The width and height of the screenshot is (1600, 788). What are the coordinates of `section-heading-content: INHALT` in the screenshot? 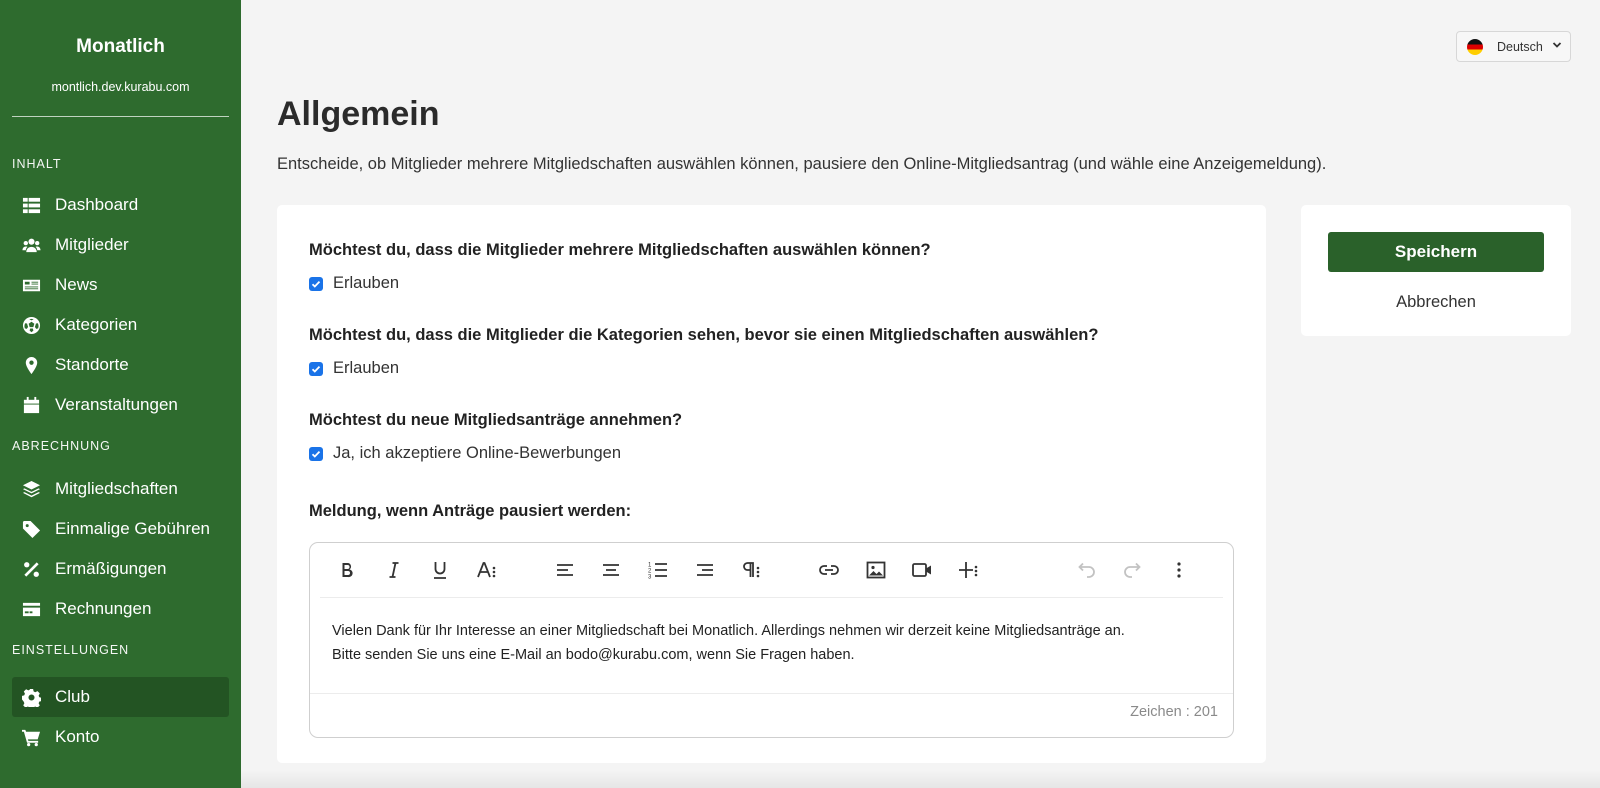 It's located at (37, 164).